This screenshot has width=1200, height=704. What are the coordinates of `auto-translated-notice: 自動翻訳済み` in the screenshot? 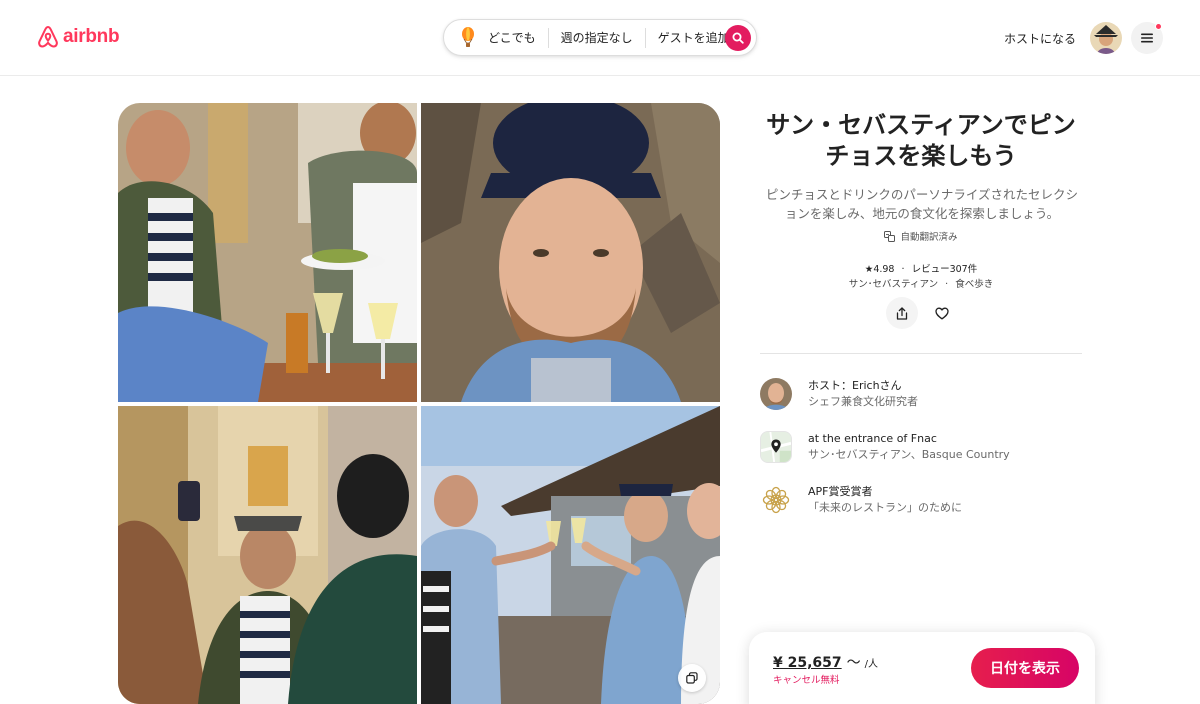 It's located at (921, 236).